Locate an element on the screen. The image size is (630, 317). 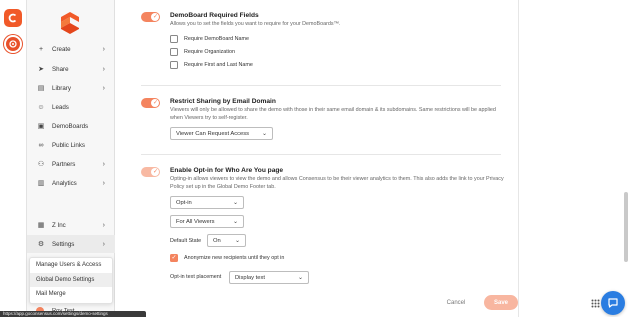
chat-launcher-button is located at coordinates (613, 303).